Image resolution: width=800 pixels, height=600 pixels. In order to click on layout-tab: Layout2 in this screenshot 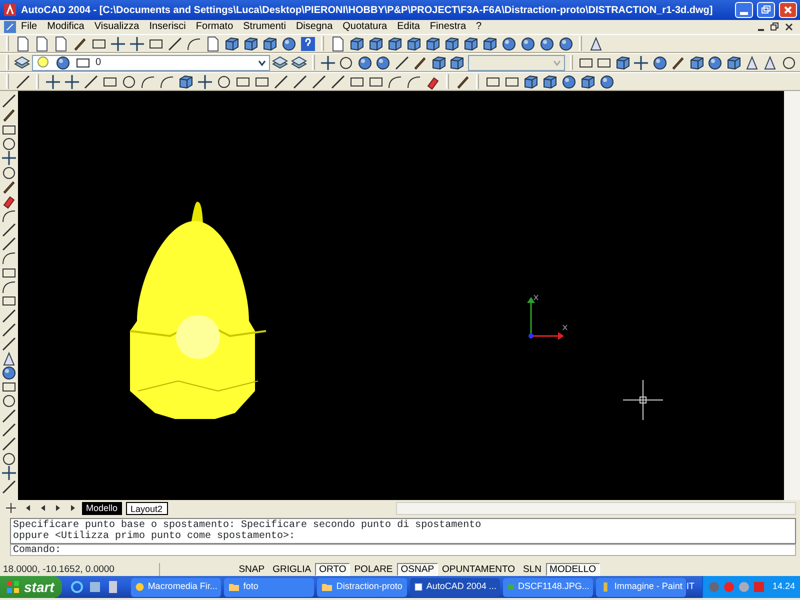, I will do `click(147, 508)`.